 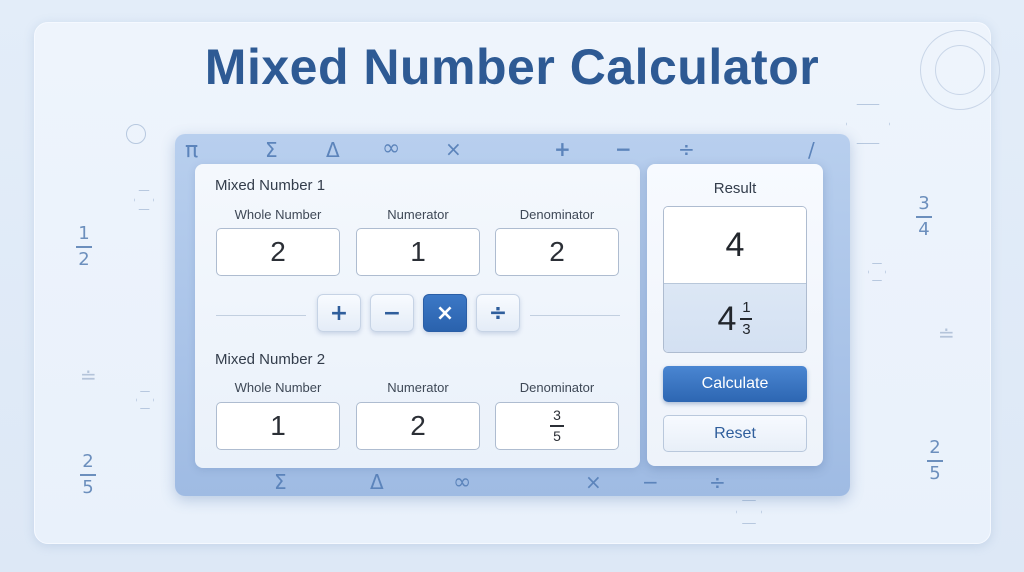 What do you see at coordinates (270, 185) in the screenshot?
I see `mixed-number-1-title: Mixed Number 1` at bounding box center [270, 185].